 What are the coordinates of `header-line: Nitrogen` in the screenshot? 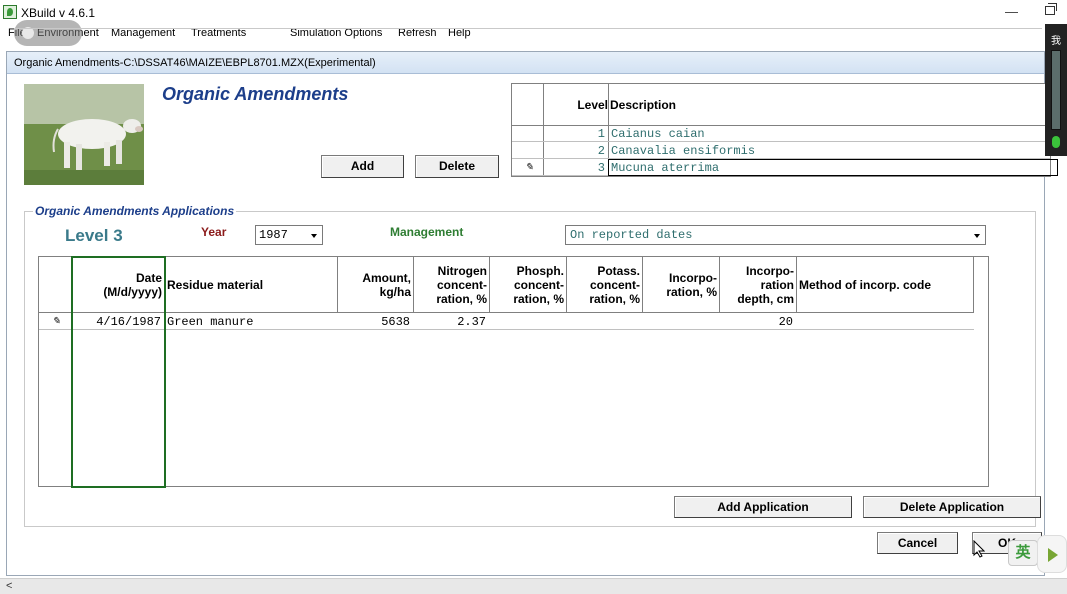 It's located at (462, 271).